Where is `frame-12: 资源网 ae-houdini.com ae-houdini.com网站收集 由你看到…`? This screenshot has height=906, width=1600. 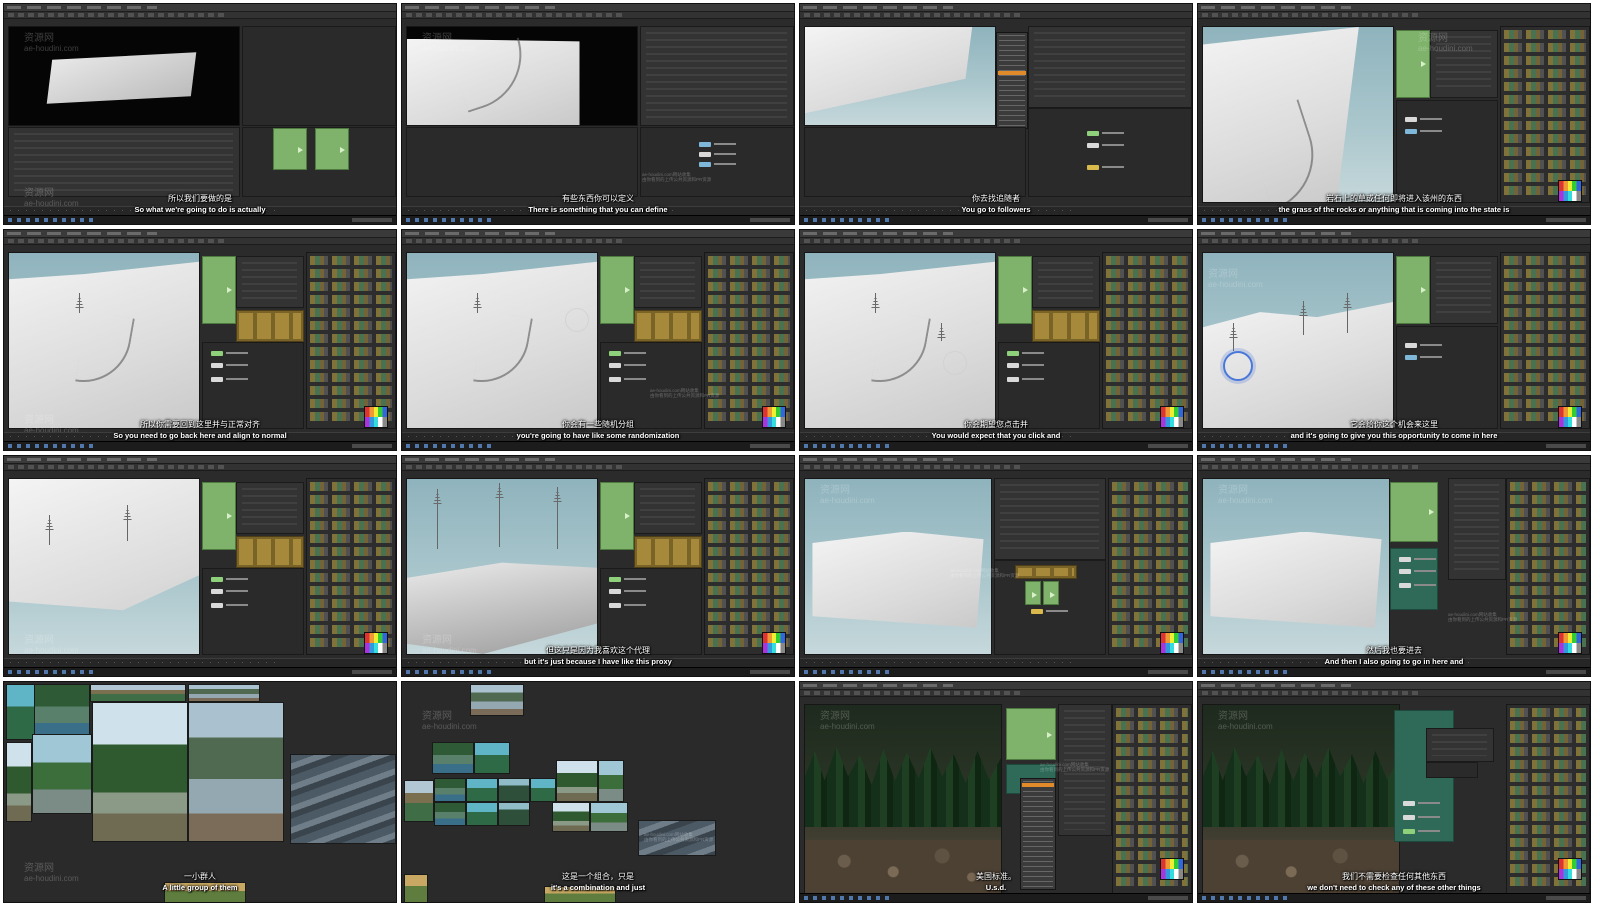
frame-12: 资源网 ae-houdini.com ae-houdini.com网站收集 由你看到… is located at coordinates (1394, 566).